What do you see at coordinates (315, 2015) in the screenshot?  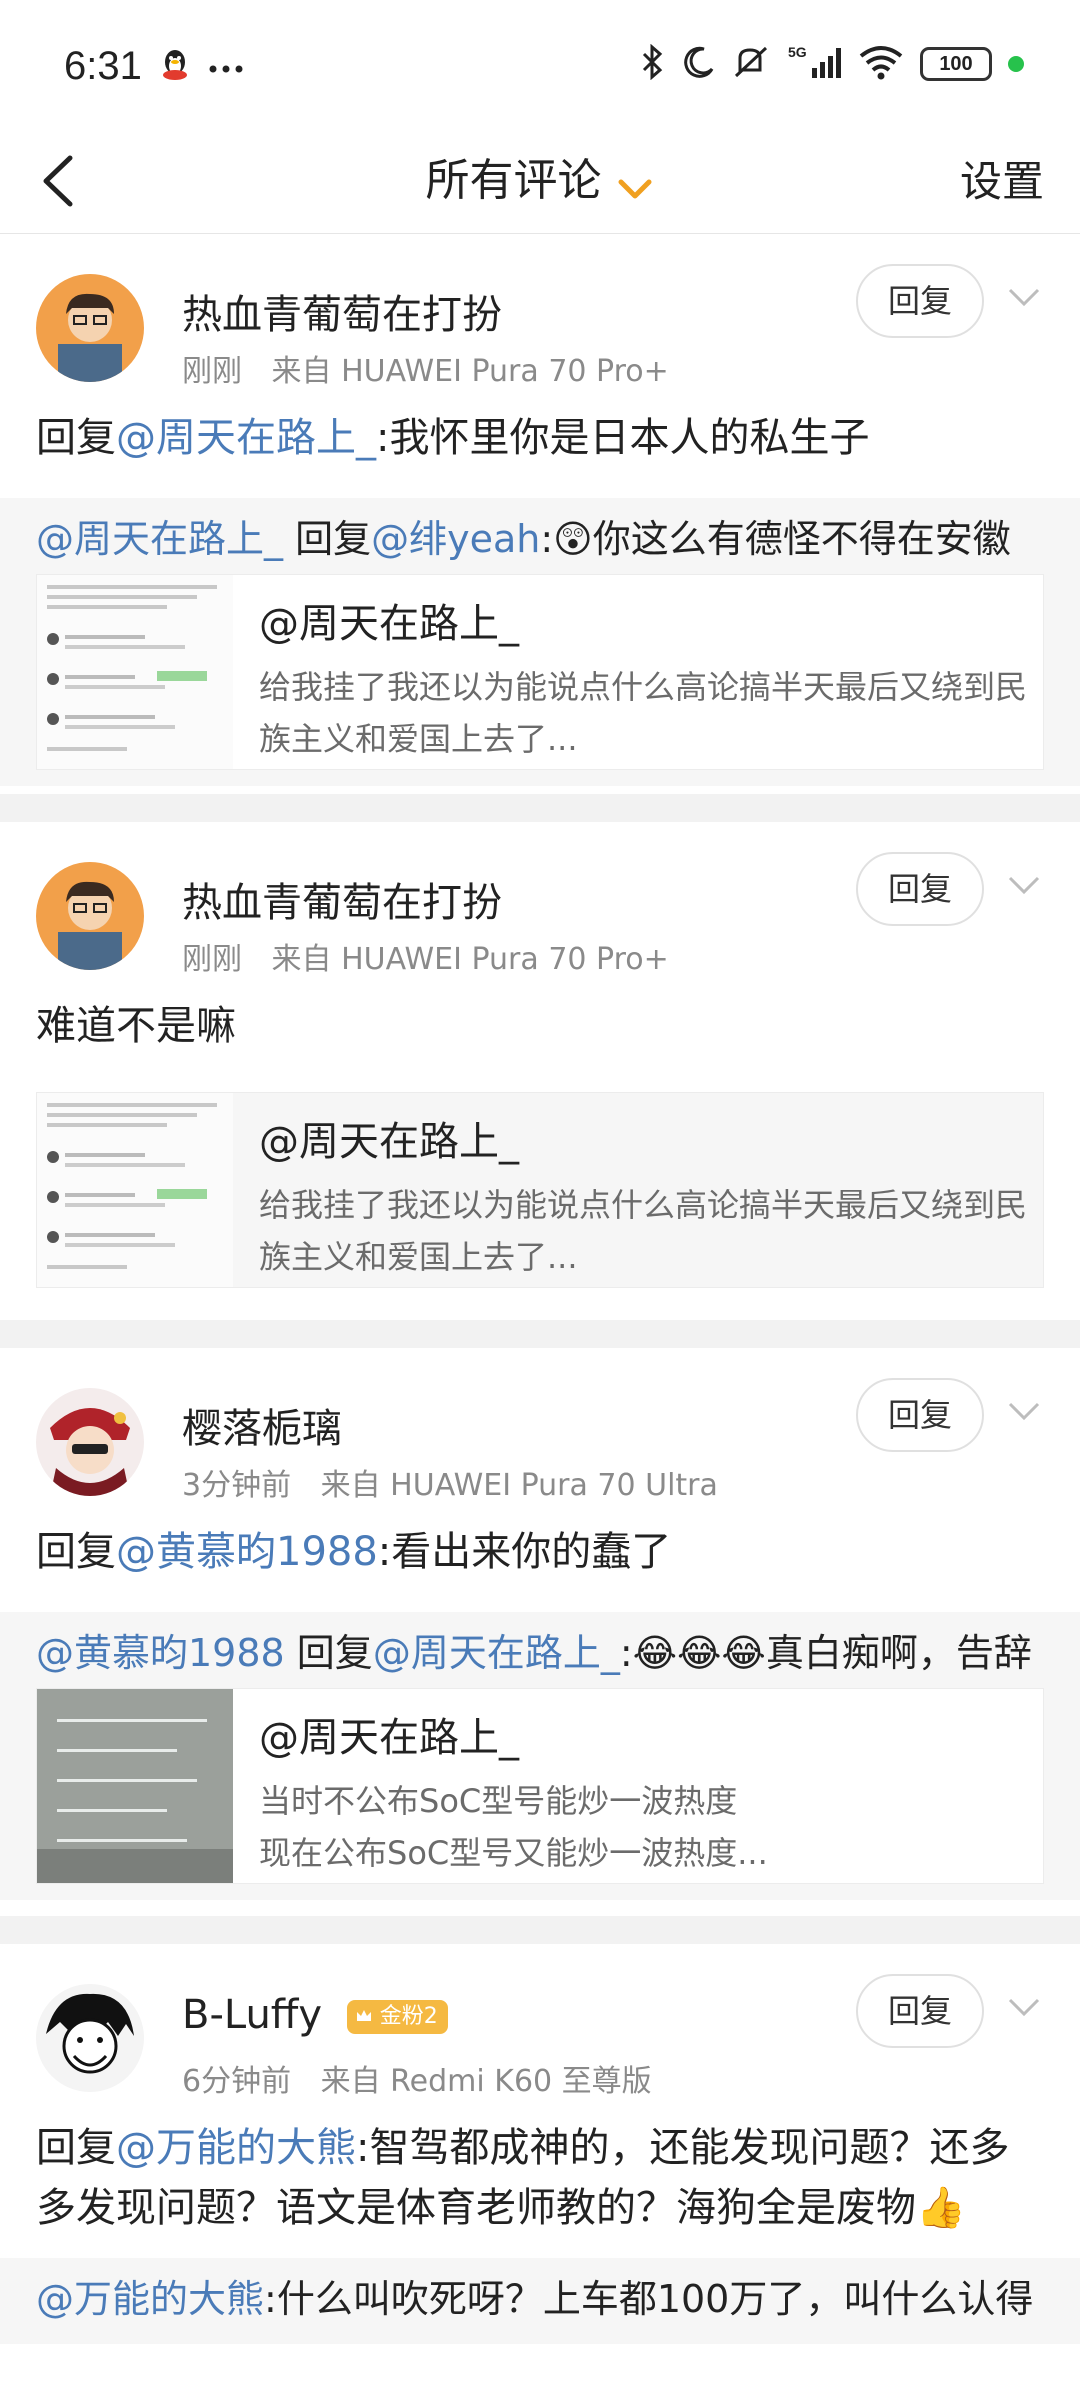 I see `username: B-Luffy 金粉2` at bounding box center [315, 2015].